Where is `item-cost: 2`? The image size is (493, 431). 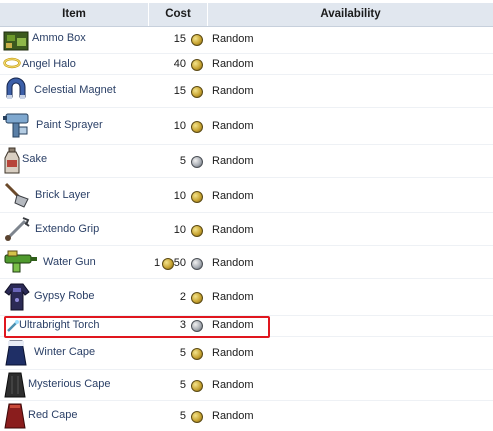 item-cost: 2 is located at coordinates (182, 297).